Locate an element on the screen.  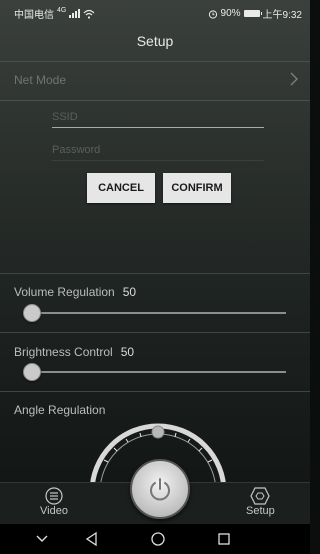
nav-setup: Setup is located at coordinates (260, 502).